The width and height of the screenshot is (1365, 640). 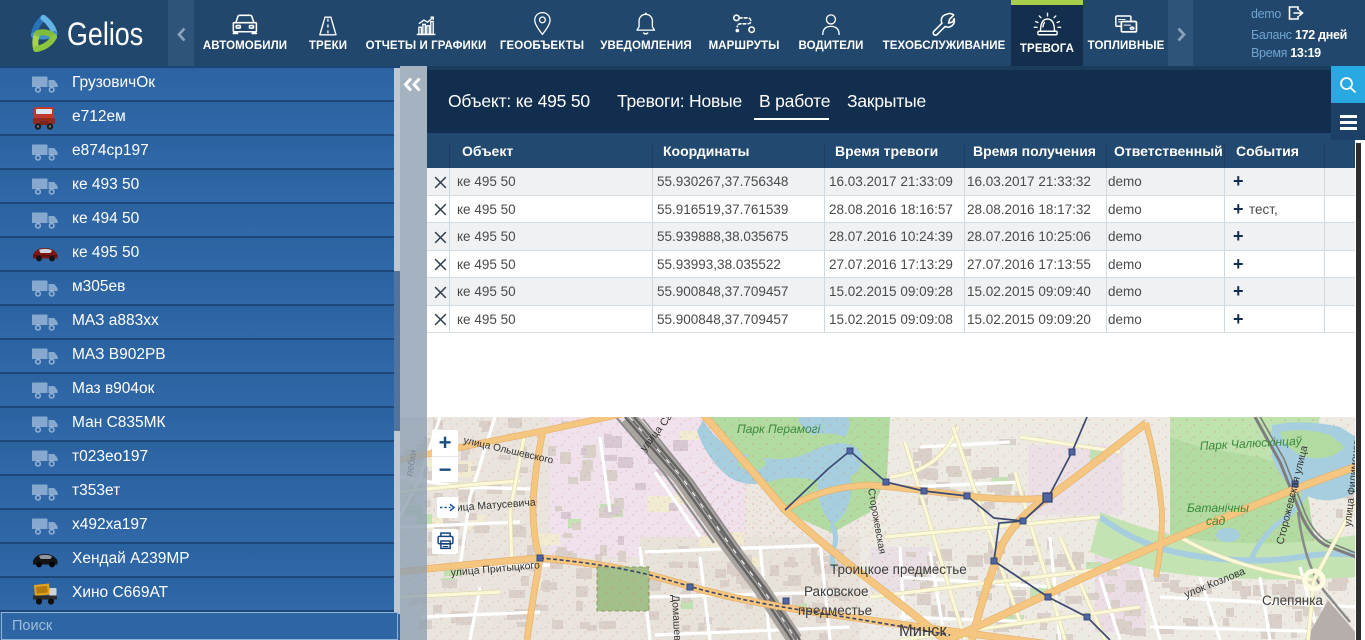 What do you see at coordinates (676, 617) in the screenshot?
I see `svg-text: Домашевск` at bounding box center [676, 617].